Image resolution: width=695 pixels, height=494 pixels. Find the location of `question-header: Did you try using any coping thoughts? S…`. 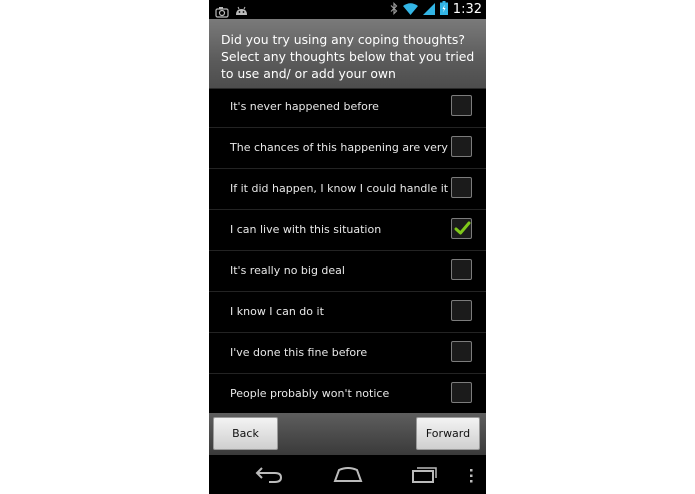

question-header: Did you try using any coping thoughts? S… is located at coordinates (347, 54).